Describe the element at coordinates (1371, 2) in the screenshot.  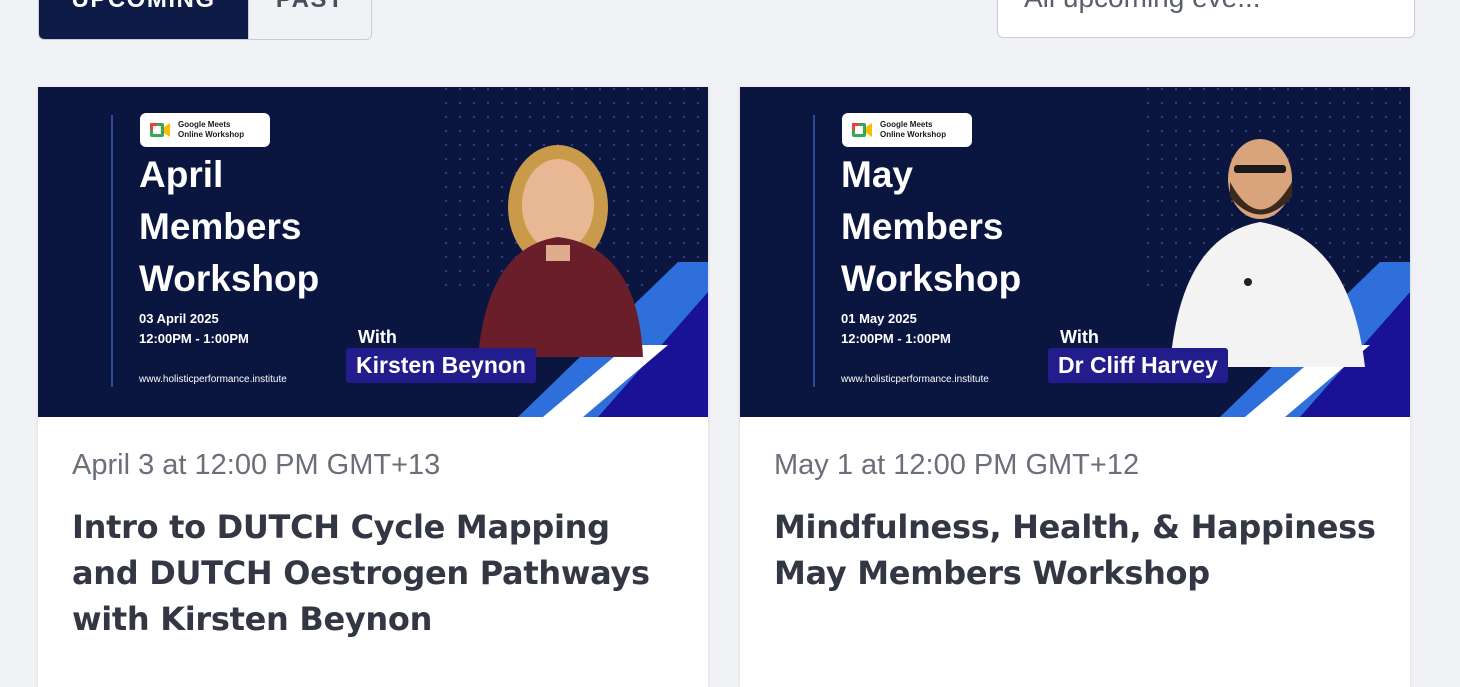
I see `chevron-down-icon` at that location.